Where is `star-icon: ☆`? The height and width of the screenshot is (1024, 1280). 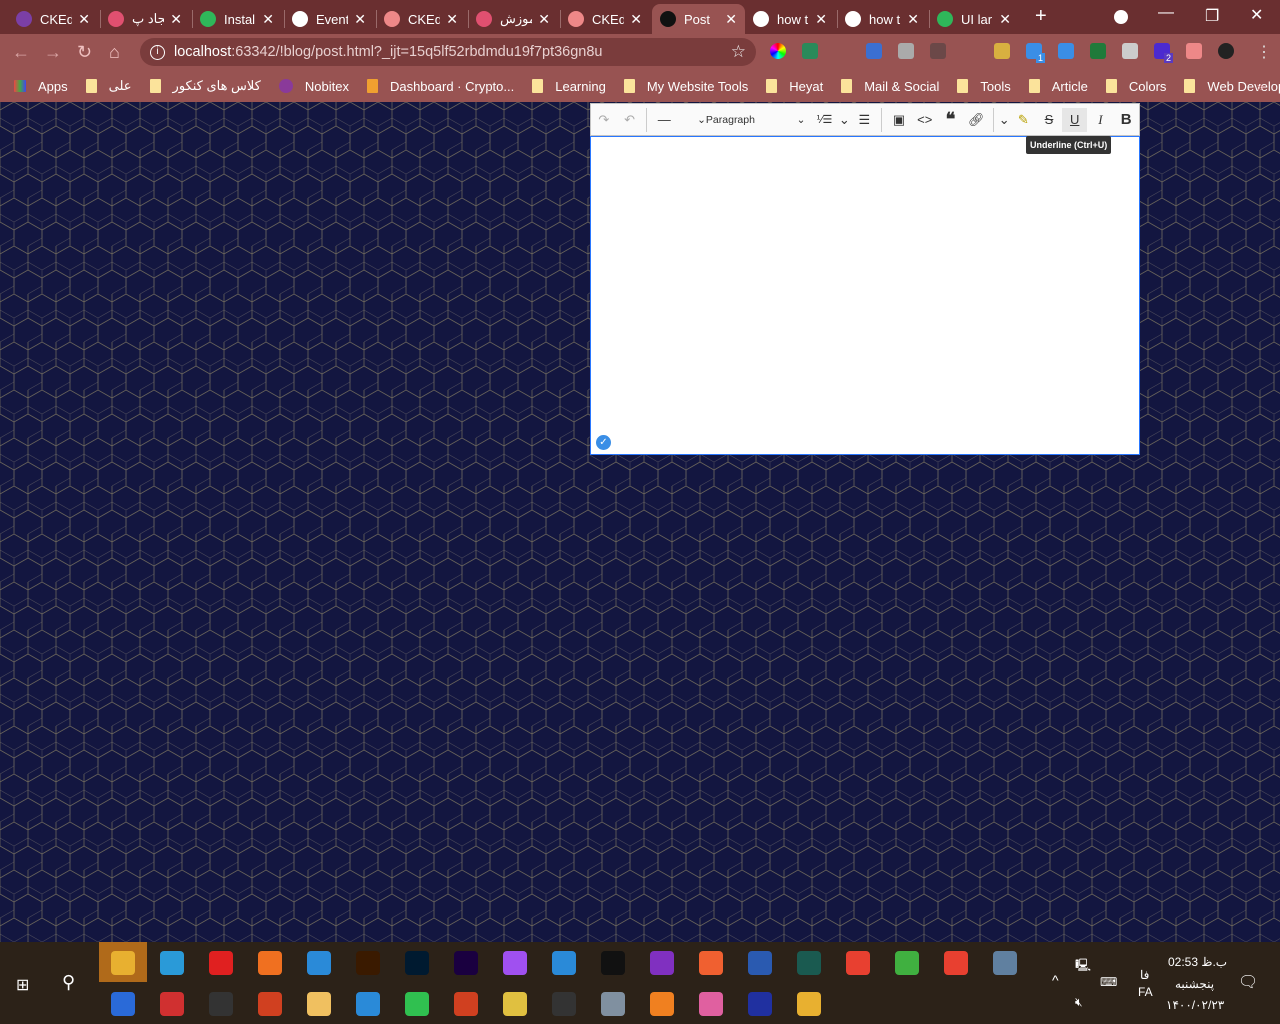 star-icon: ☆ is located at coordinates (738, 52).